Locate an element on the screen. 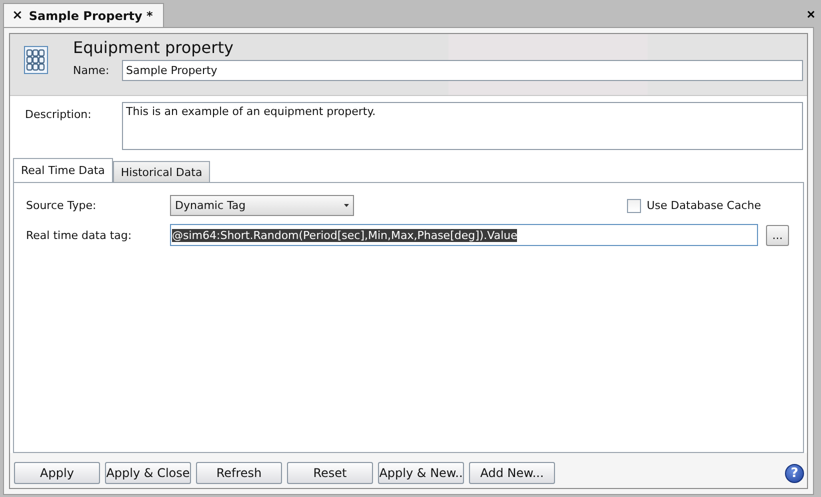  action-button: Apply is located at coordinates (57, 473).